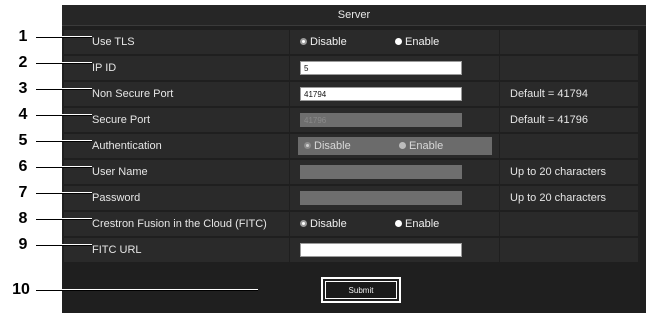 Image resolution: width=652 pixels, height=313 pixels. Describe the element at coordinates (381, 172) in the screenshot. I see `user-name-input` at that location.